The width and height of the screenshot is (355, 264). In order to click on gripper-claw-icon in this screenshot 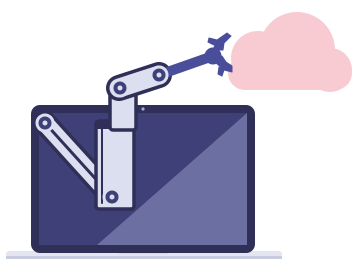, I will do `click(218, 54)`.